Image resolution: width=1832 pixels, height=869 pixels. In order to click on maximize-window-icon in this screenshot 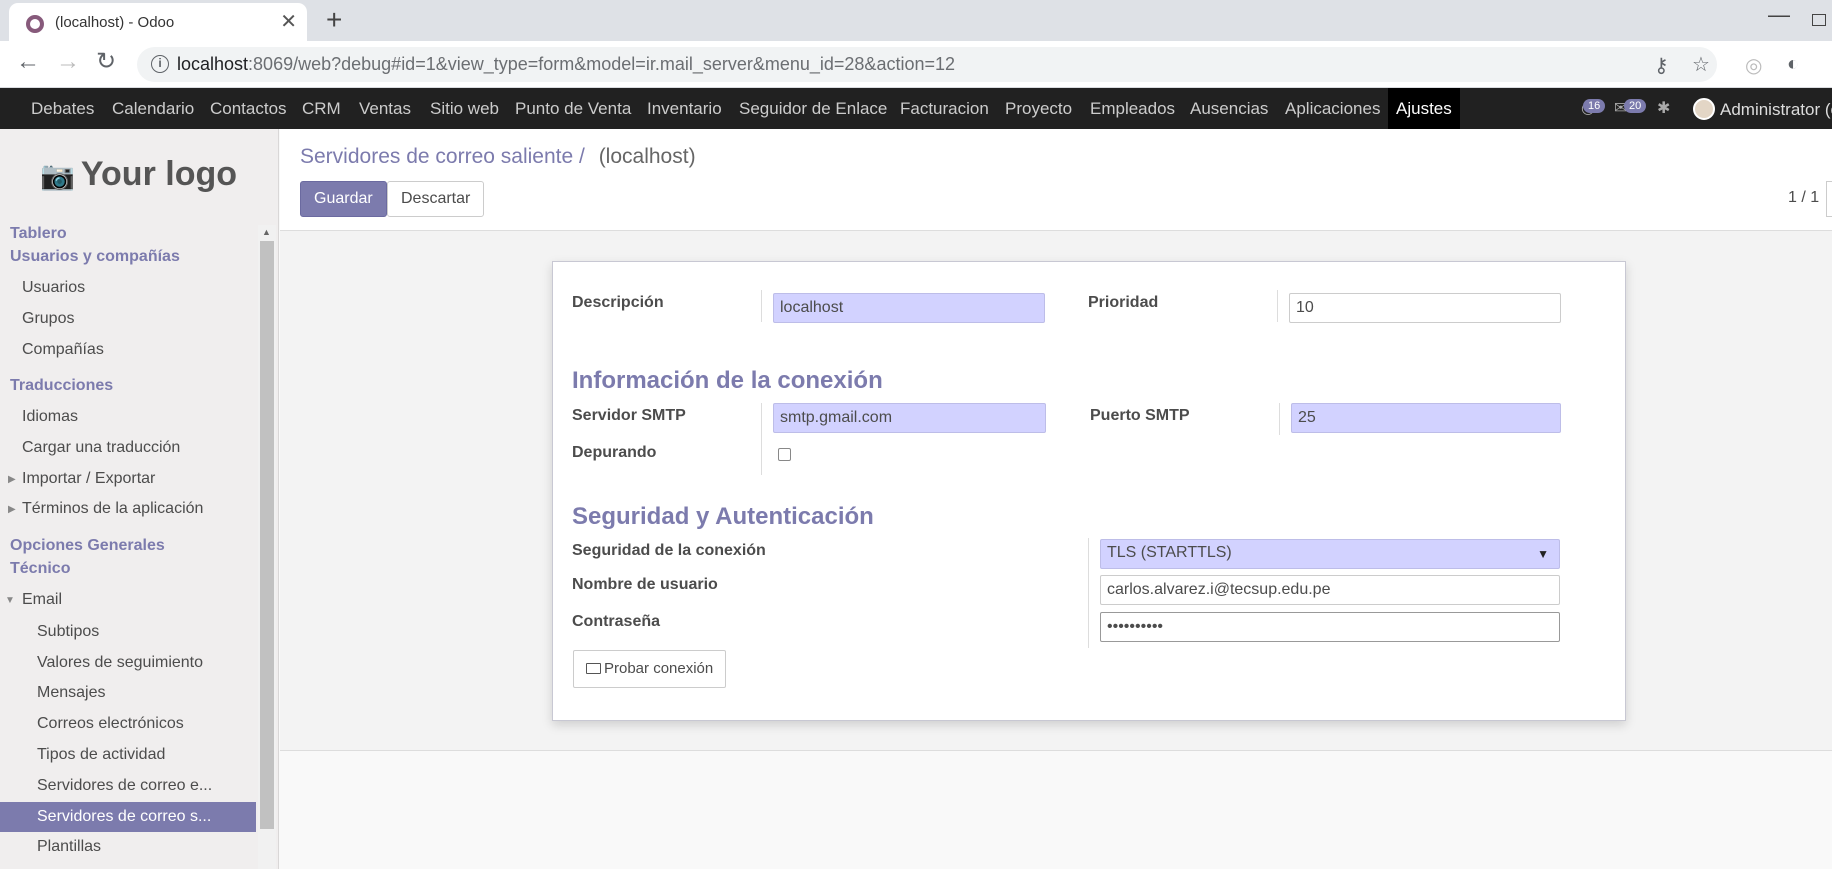, I will do `click(1819, 20)`.